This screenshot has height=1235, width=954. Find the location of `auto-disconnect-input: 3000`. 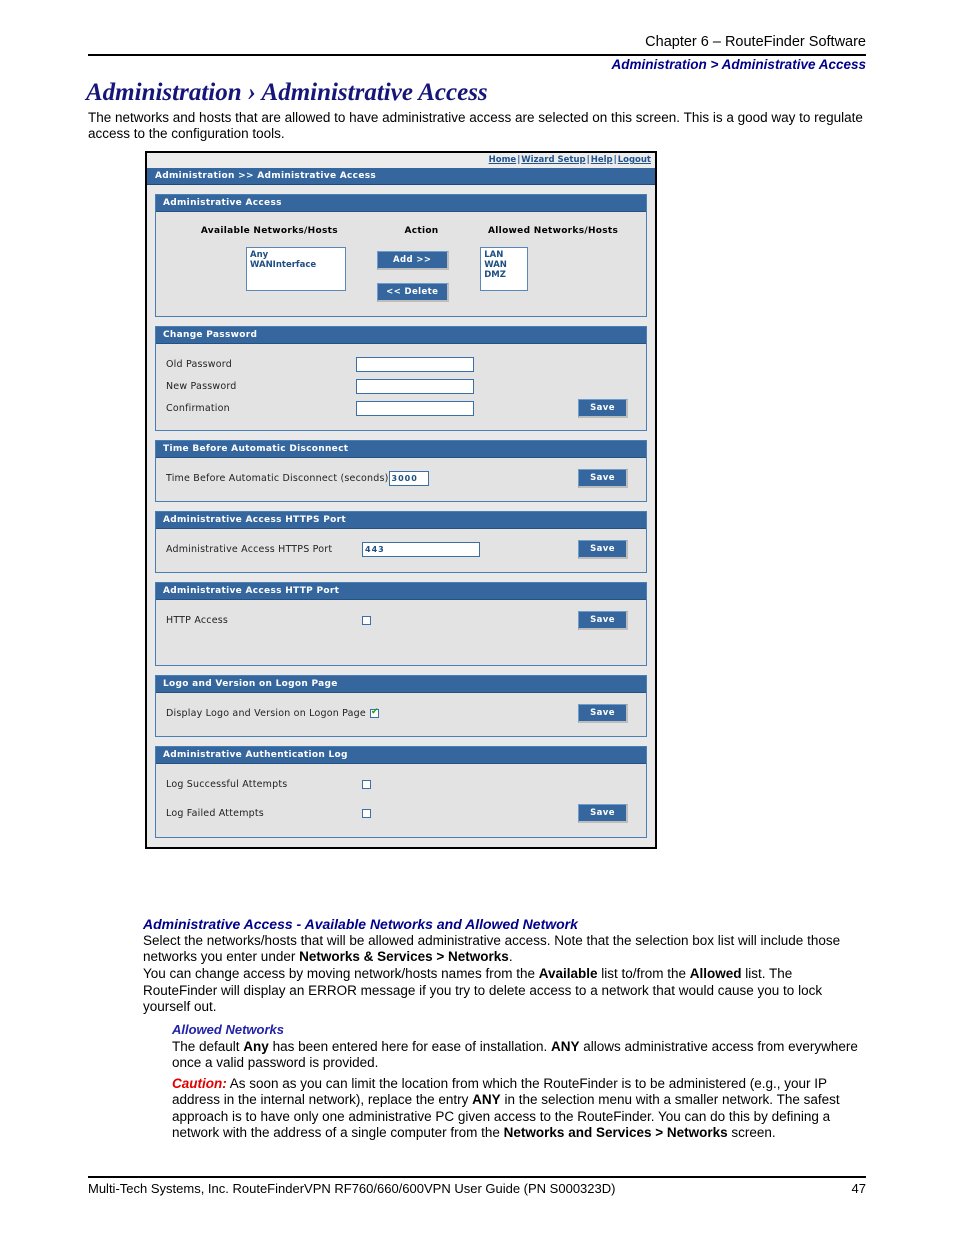

auto-disconnect-input: 3000 is located at coordinates (408, 478).